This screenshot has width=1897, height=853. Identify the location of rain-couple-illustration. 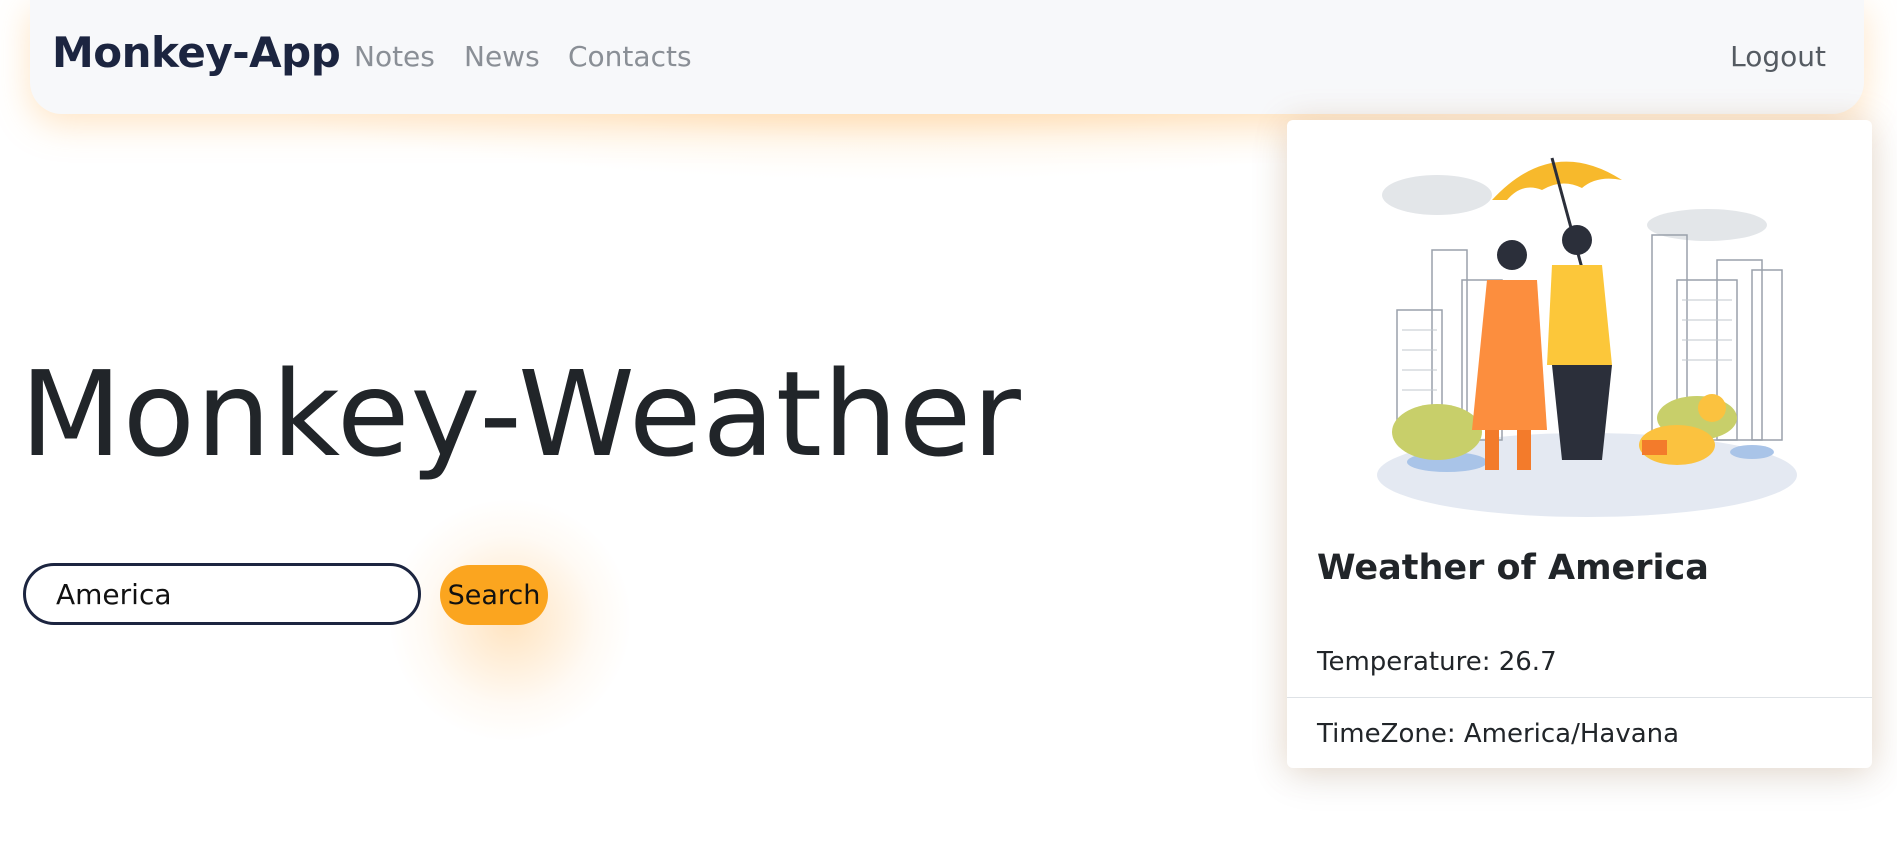
(1587, 337).